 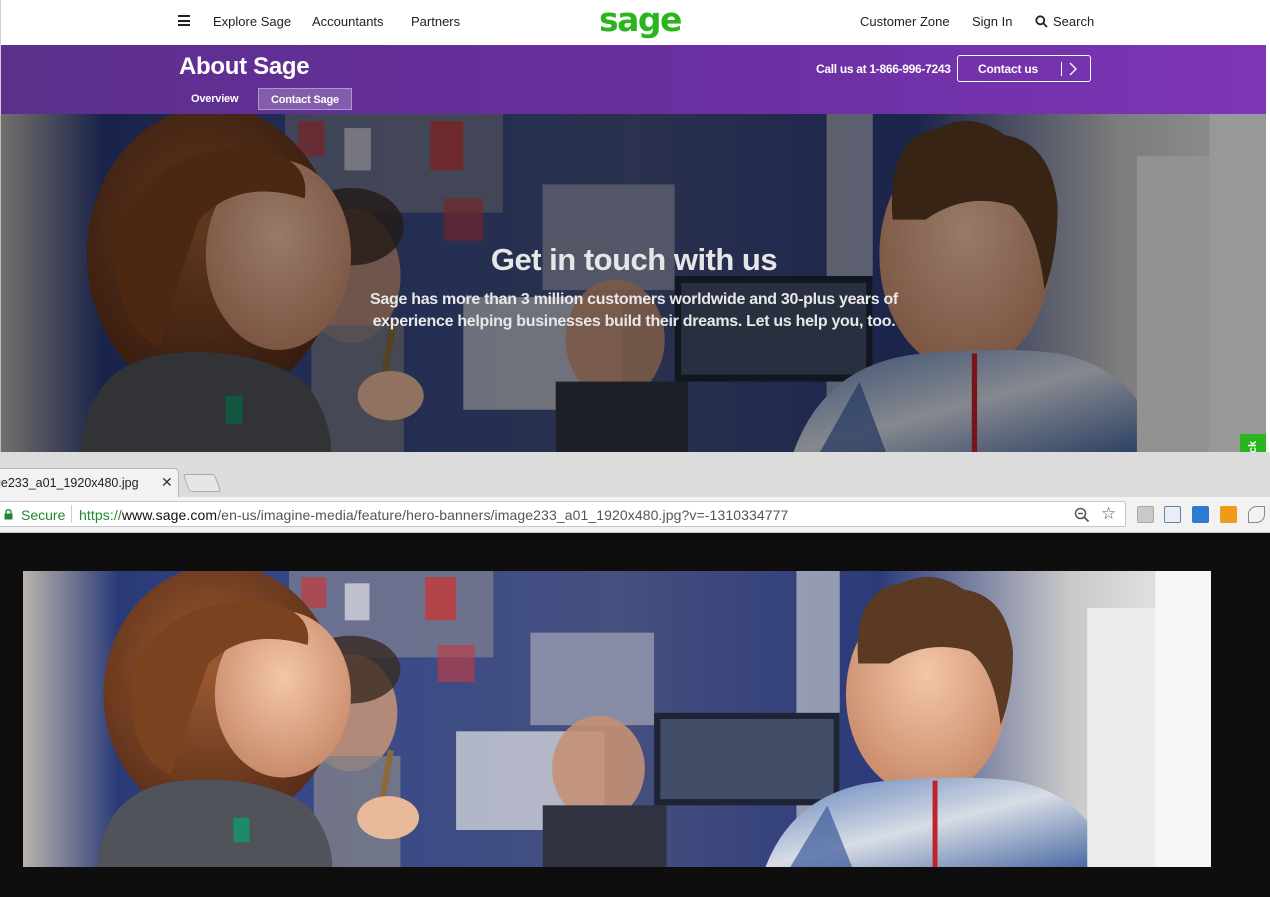 I want to click on search-label: Search, so click(x=1074, y=21).